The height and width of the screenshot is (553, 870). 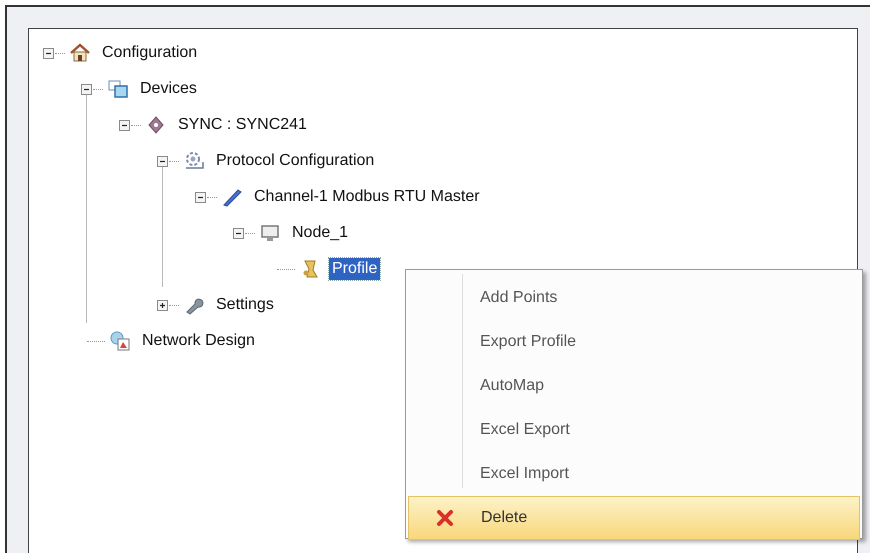 What do you see at coordinates (120, 341) in the screenshot?
I see `picture-frame-icon` at bounding box center [120, 341].